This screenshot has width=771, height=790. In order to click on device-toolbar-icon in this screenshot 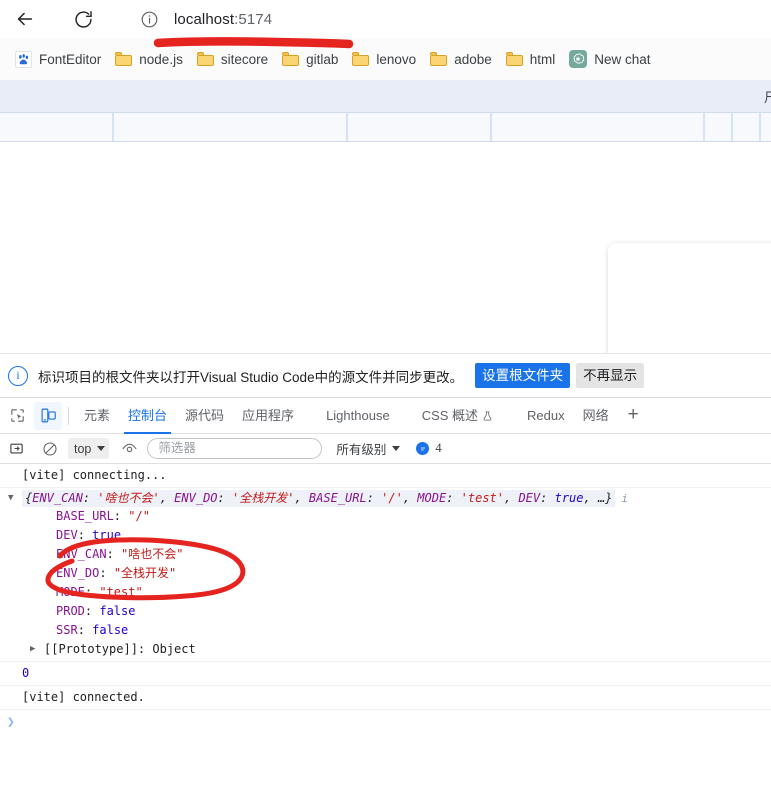, I will do `click(48, 415)`.